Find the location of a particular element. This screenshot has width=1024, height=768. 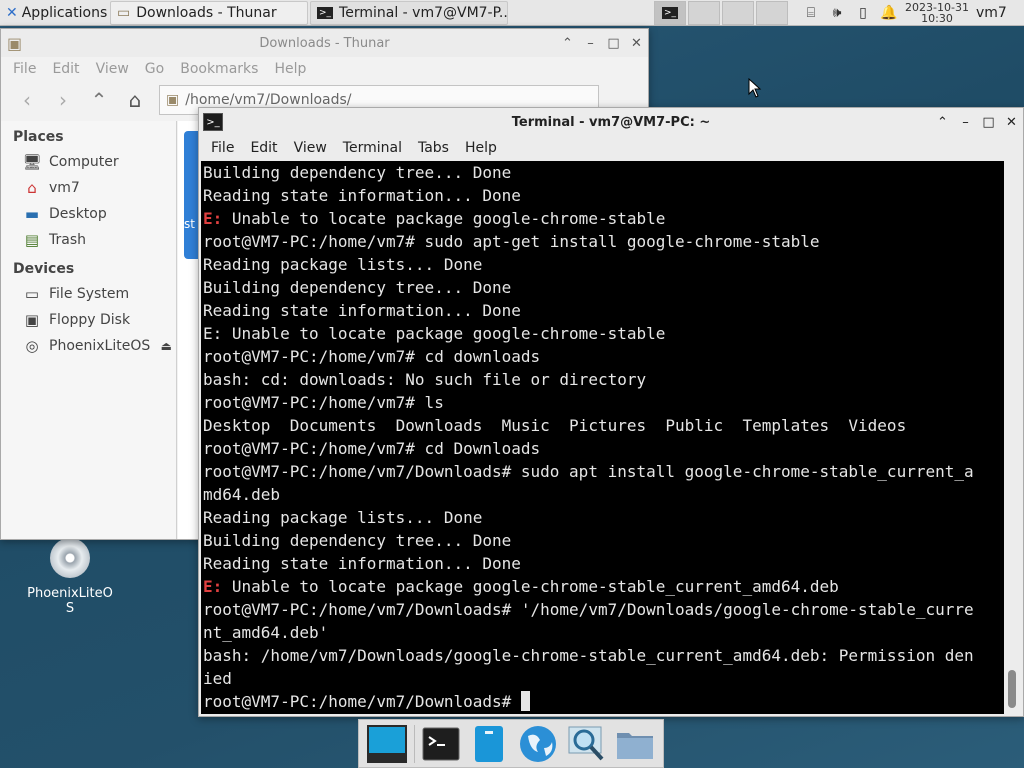

terminal-line: root@VM7-PC:/home/vm7# cd Downloads is located at coordinates (603, 448).